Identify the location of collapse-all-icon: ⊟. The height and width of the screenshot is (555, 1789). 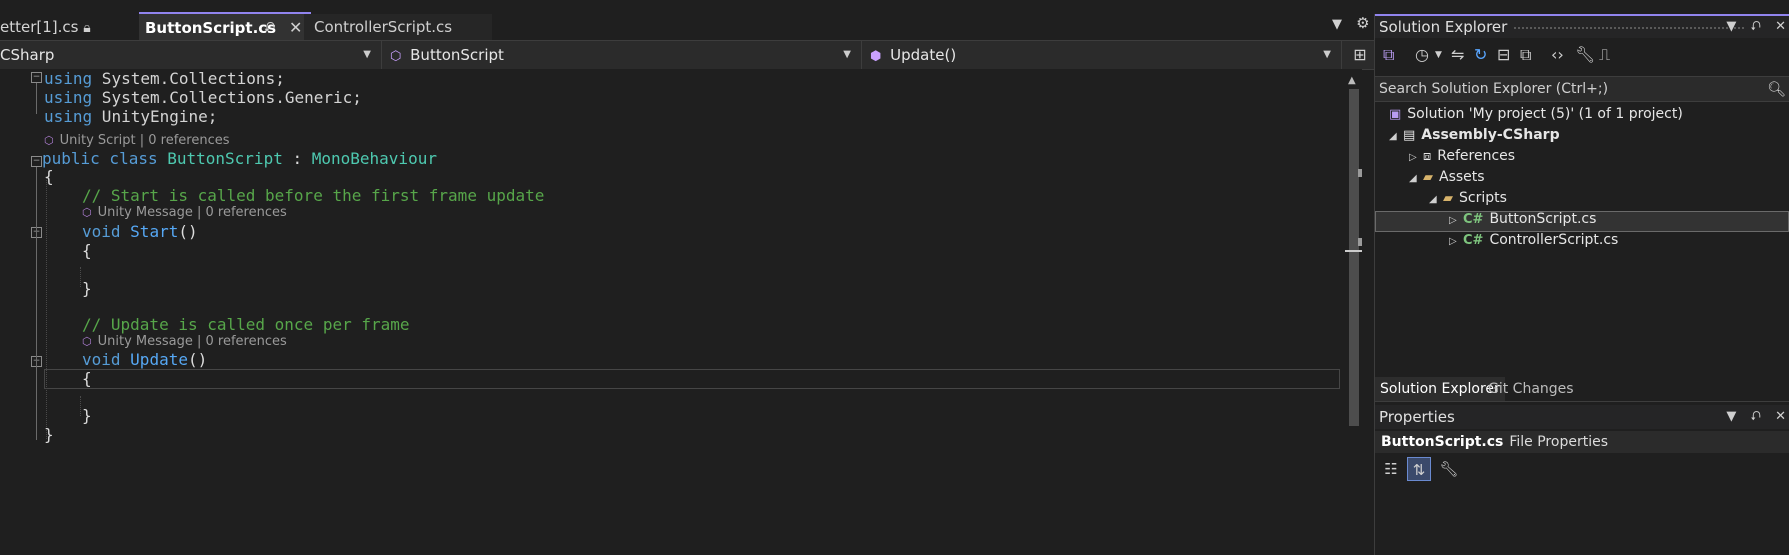
(1503, 54).